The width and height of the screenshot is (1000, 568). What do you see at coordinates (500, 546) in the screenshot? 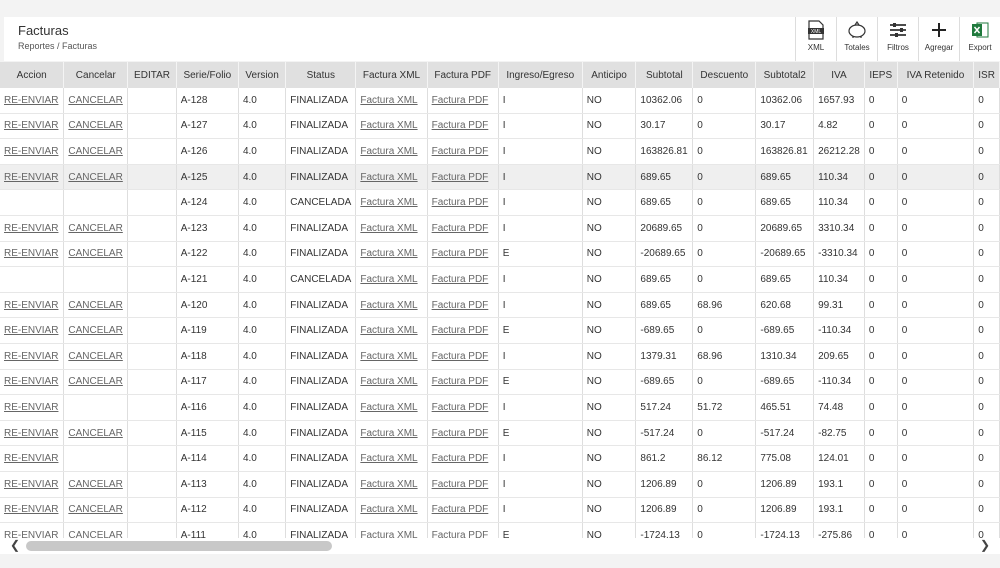
I see `horizontal-scrollbar: ❮ ❯` at bounding box center [500, 546].